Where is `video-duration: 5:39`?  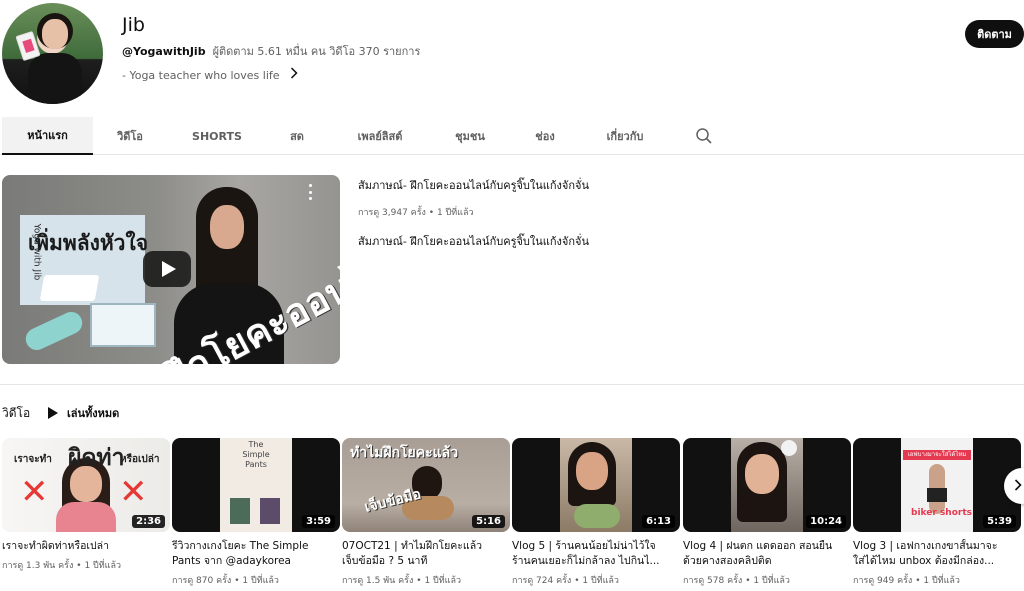 video-duration: 5:39 is located at coordinates (999, 521).